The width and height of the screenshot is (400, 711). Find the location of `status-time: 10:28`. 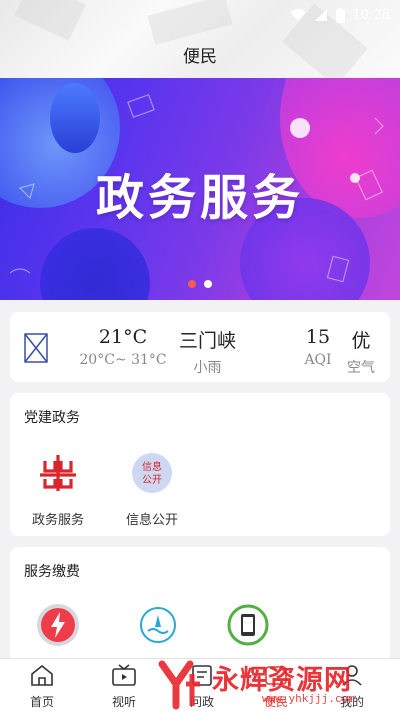

status-time: 10:28 is located at coordinates (371, 15).